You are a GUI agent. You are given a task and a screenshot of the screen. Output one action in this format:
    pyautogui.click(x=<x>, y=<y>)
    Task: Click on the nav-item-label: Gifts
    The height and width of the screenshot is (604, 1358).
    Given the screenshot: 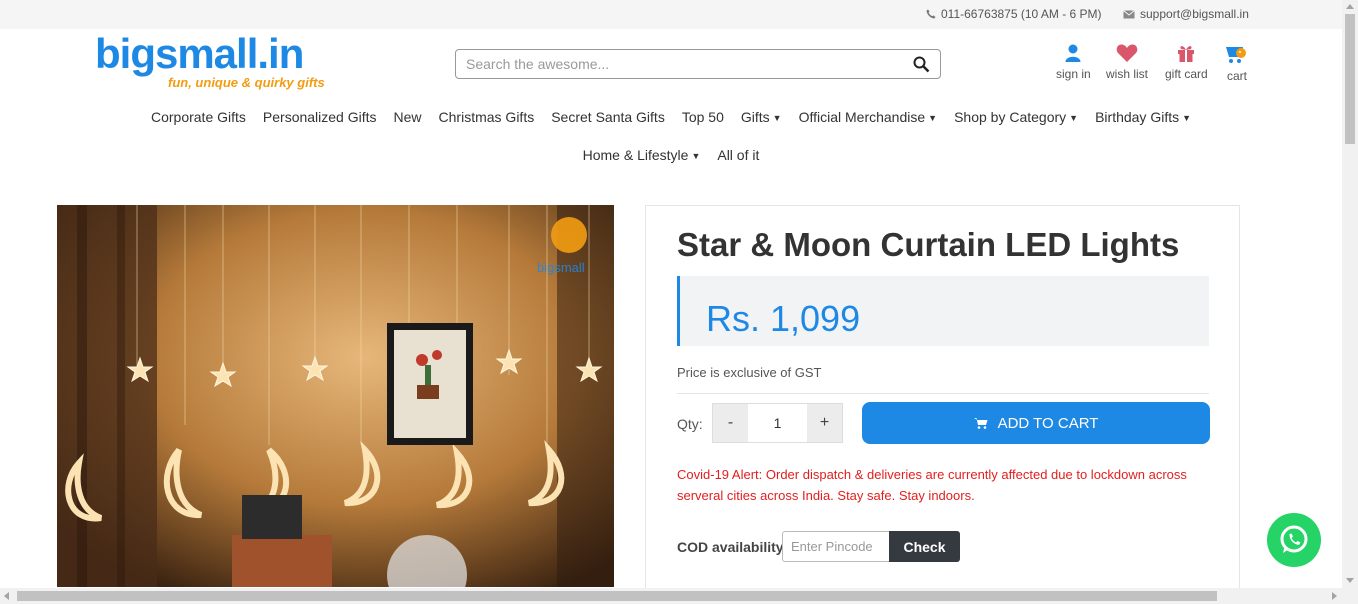 What is the action you would take?
    pyautogui.click(x=755, y=117)
    